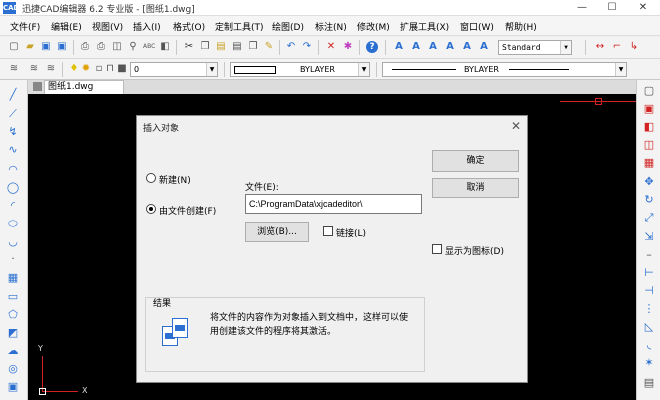  I want to click on layer-select: 0 ▼, so click(174, 69).